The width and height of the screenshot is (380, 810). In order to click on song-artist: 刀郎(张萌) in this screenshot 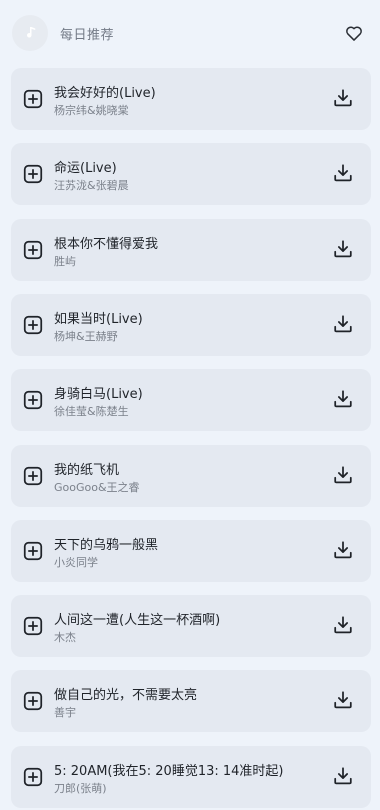, I will do `click(80, 788)`.